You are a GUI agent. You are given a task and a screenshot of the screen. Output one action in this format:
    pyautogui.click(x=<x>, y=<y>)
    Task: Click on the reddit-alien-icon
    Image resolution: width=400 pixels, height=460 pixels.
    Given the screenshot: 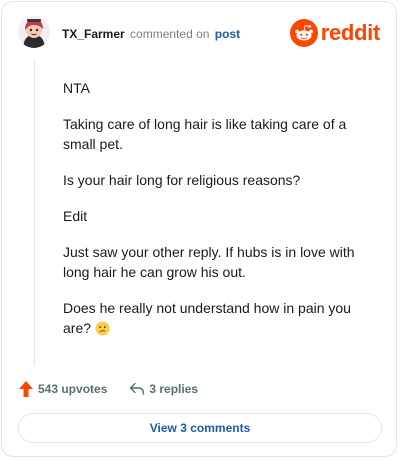 What is the action you would take?
    pyautogui.click(x=303, y=33)
    